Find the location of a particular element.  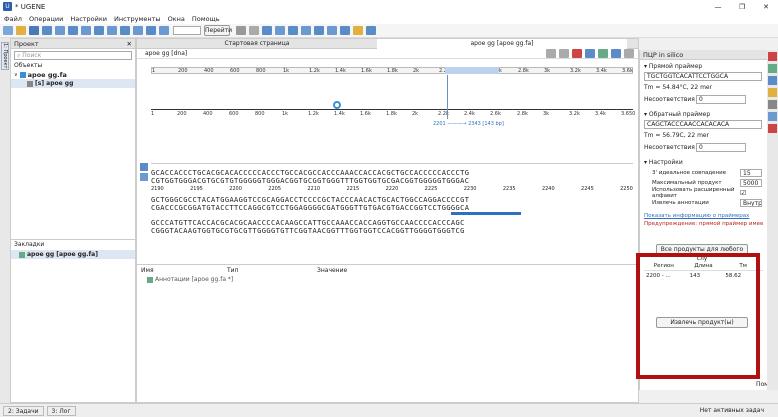

setting-label: Максимальный продукт is located at coordinates (687, 183).